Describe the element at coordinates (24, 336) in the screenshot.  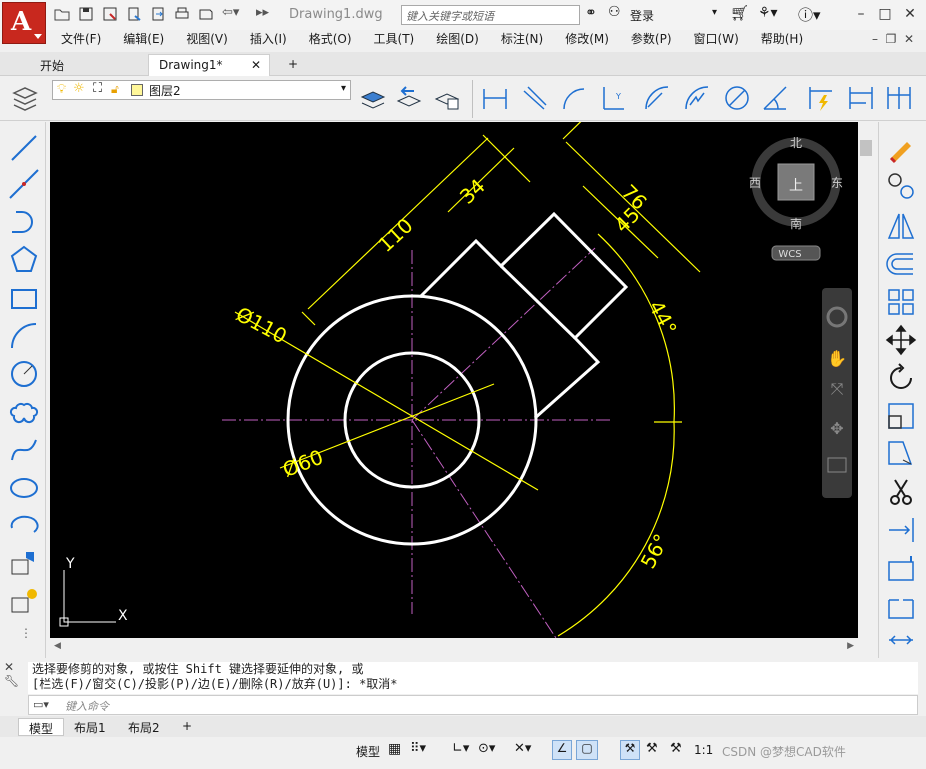
I see `arc-icon` at that location.